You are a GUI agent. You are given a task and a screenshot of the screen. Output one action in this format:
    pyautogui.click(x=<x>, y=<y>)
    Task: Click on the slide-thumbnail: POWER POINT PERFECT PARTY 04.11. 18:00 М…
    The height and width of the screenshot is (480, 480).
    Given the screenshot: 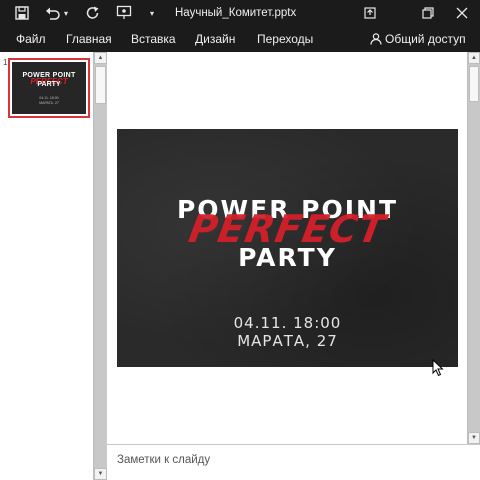 What is the action you would take?
    pyautogui.click(x=49, y=88)
    